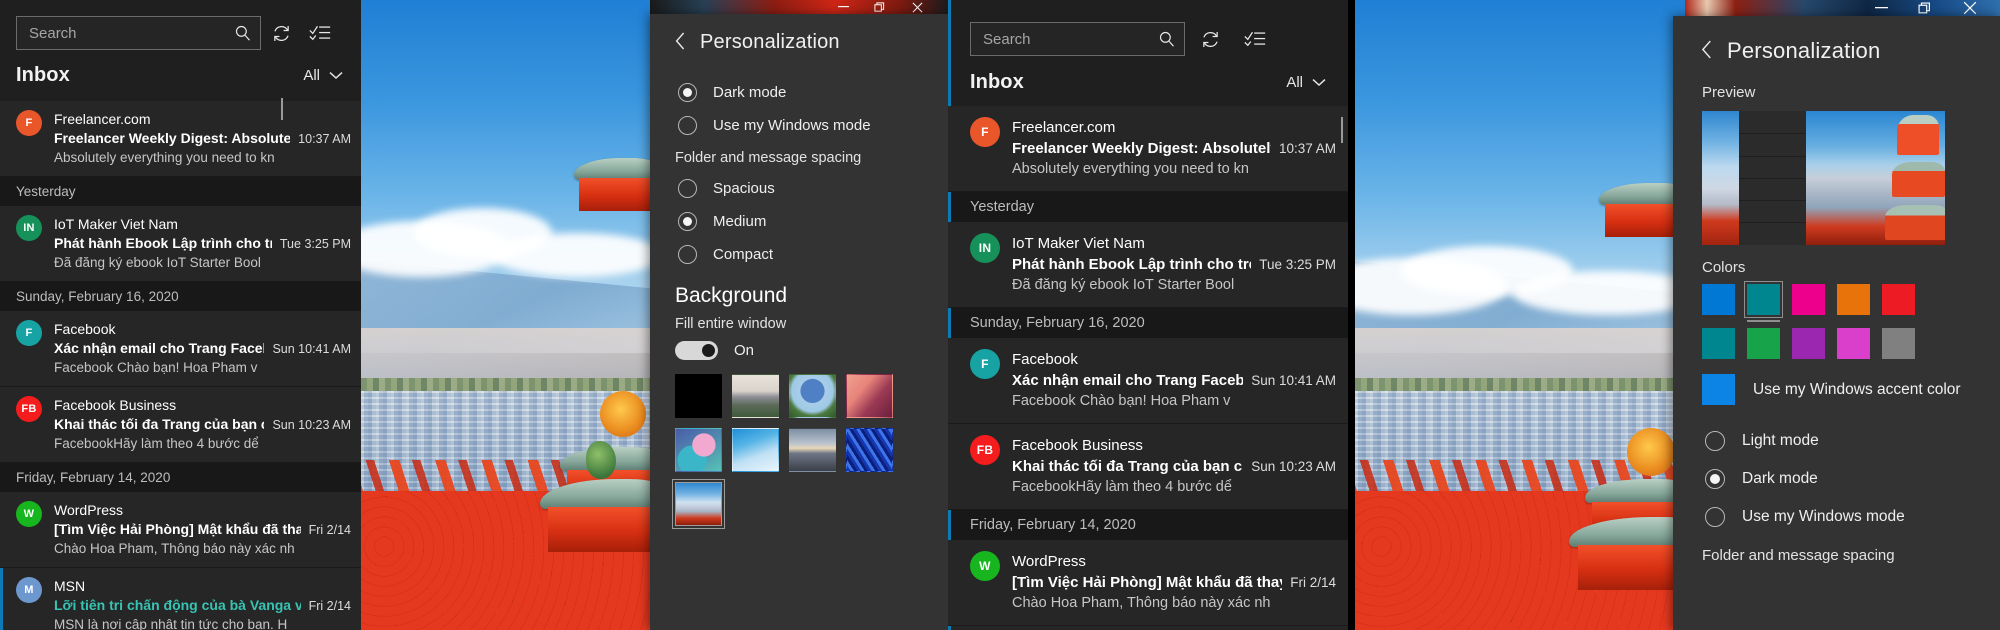  What do you see at coordinates (698, 450) in the screenshot?
I see `background-thumbnail-pastel-bubbles` at bounding box center [698, 450].